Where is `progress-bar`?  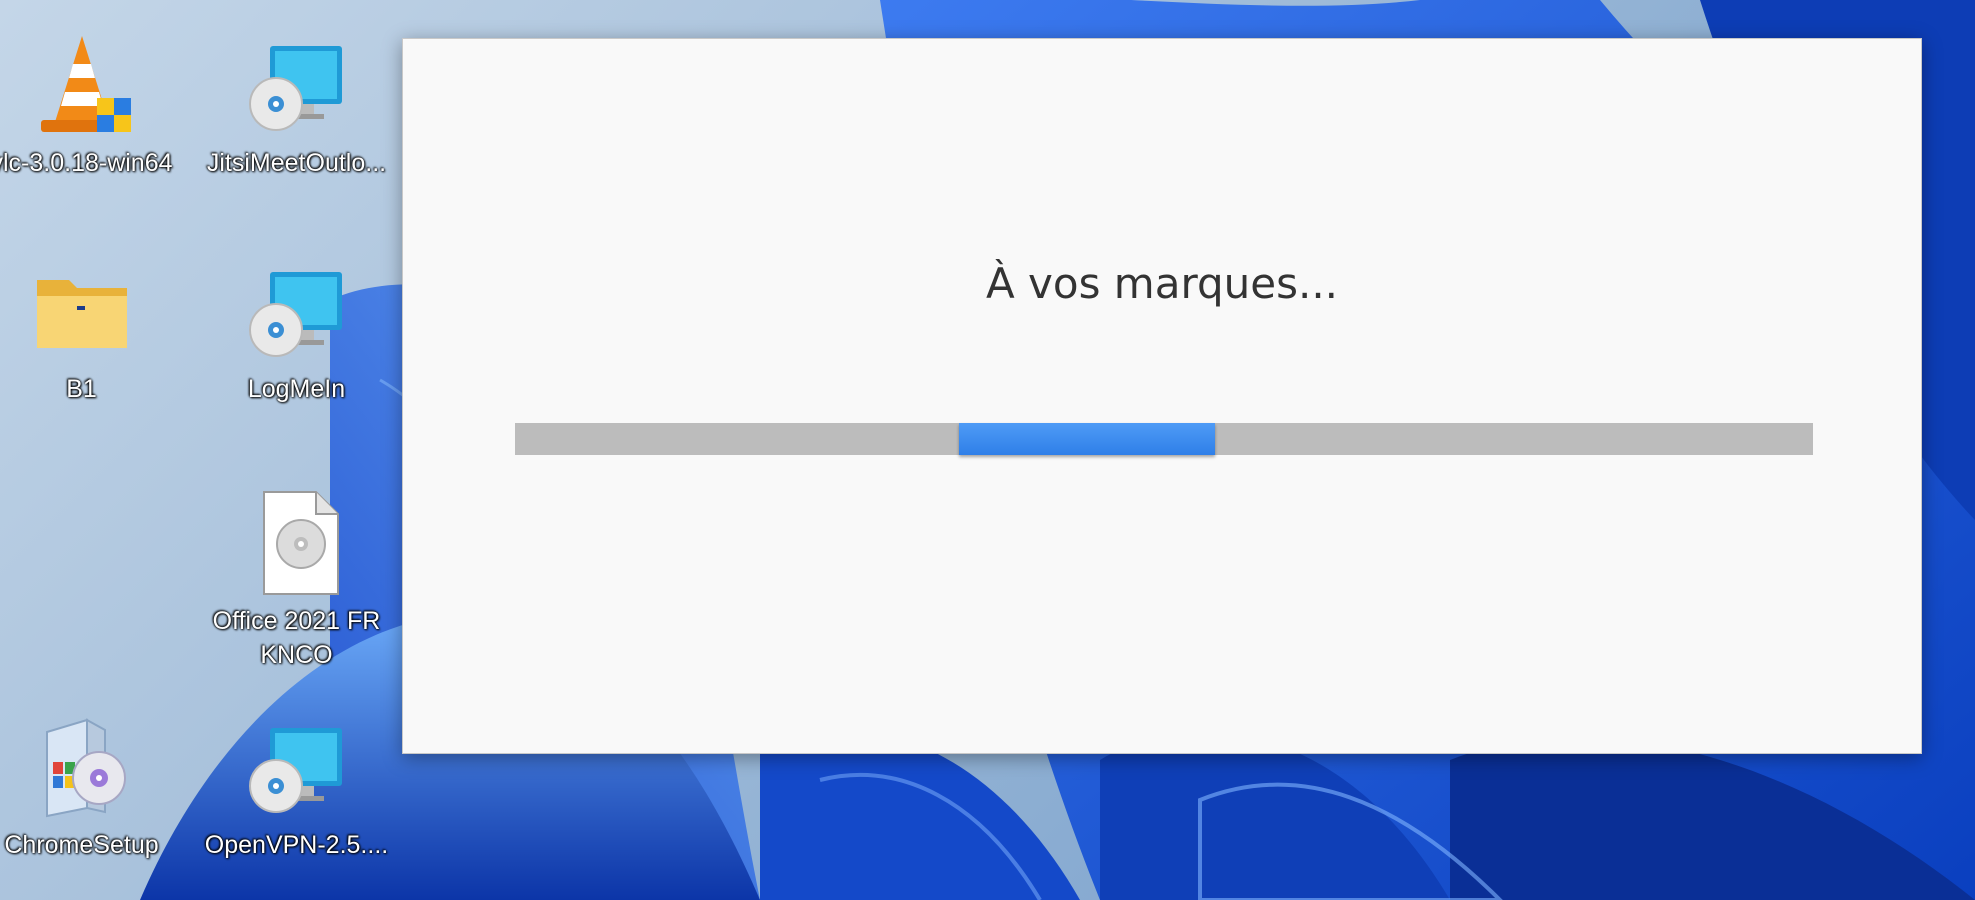
progress-bar is located at coordinates (1164, 439).